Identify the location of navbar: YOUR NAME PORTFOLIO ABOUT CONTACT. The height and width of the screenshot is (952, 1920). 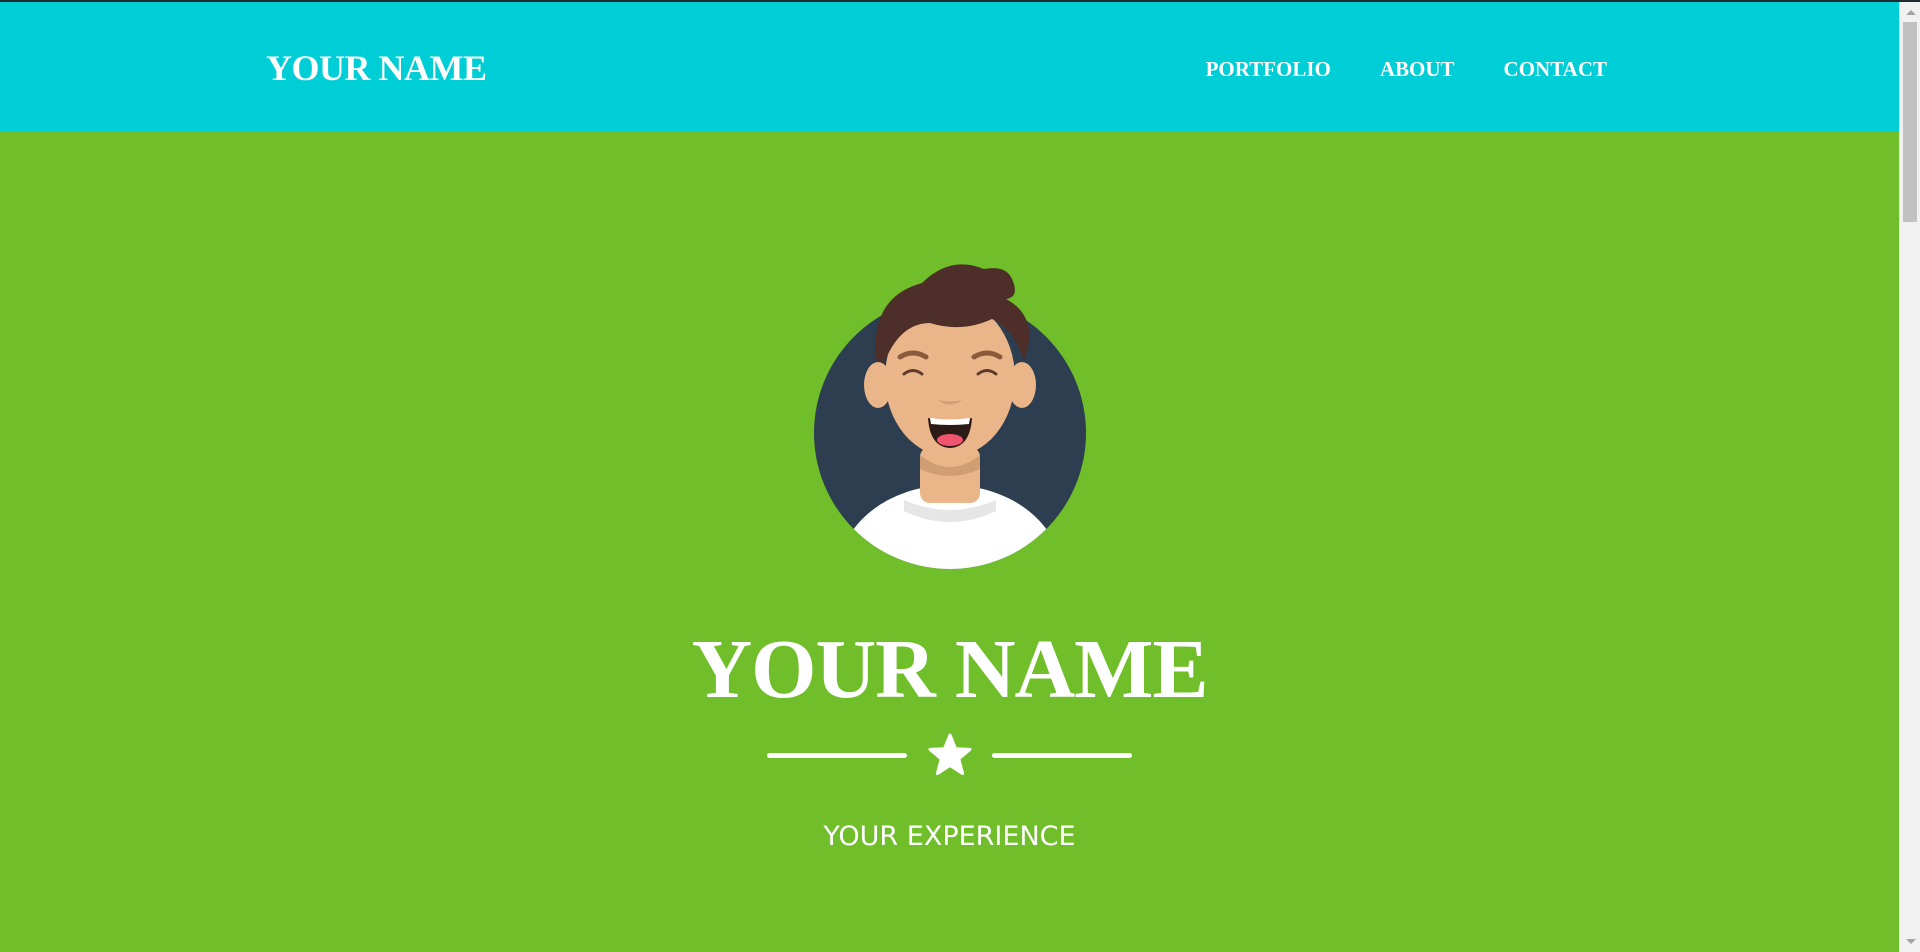
(949, 66).